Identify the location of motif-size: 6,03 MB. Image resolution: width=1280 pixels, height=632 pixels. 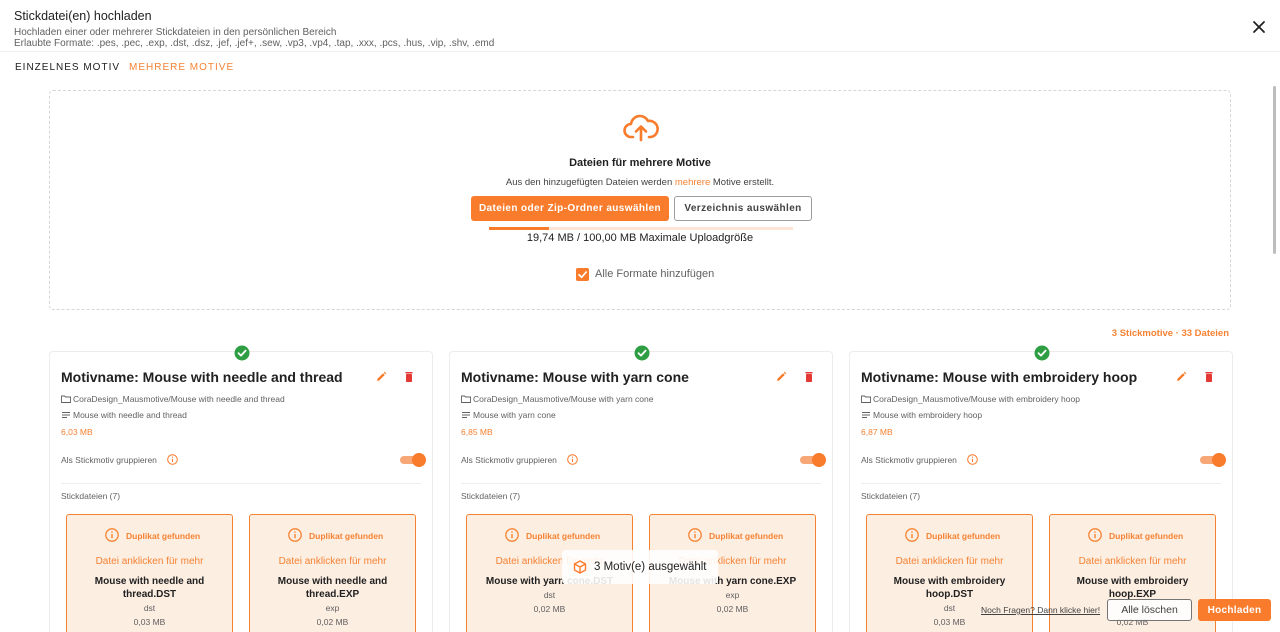
(77, 432).